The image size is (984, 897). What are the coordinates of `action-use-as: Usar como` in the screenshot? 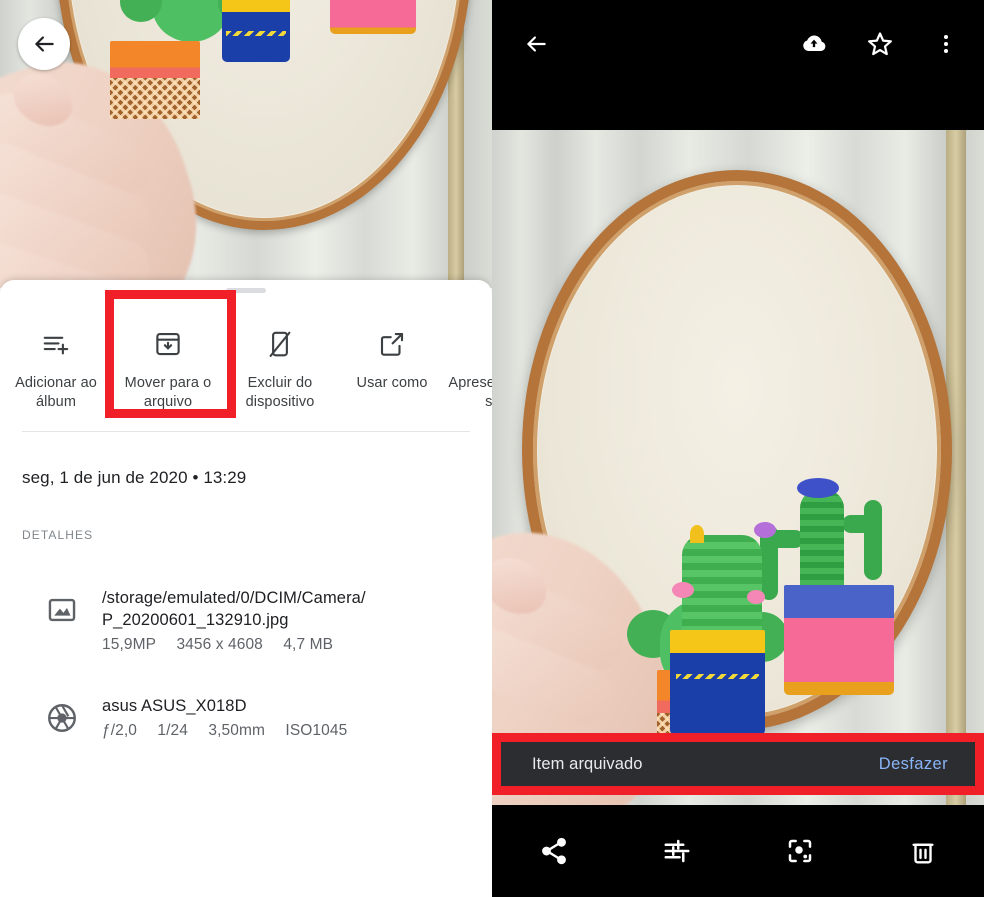 It's located at (392, 347).